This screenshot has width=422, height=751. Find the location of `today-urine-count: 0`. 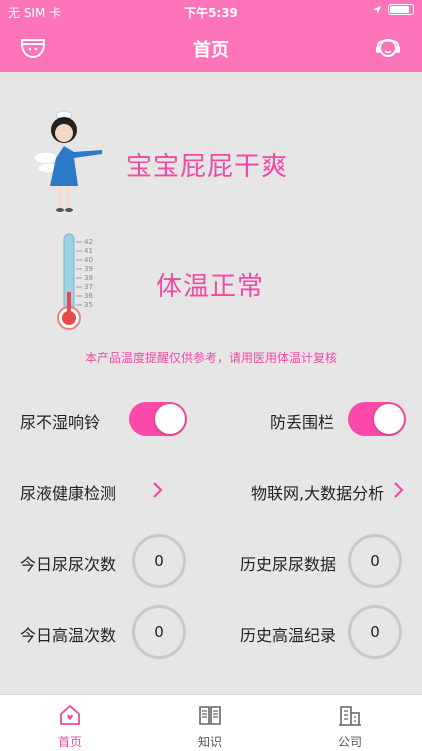

today-urine-count: 0 is located at coordinates (159, 561).